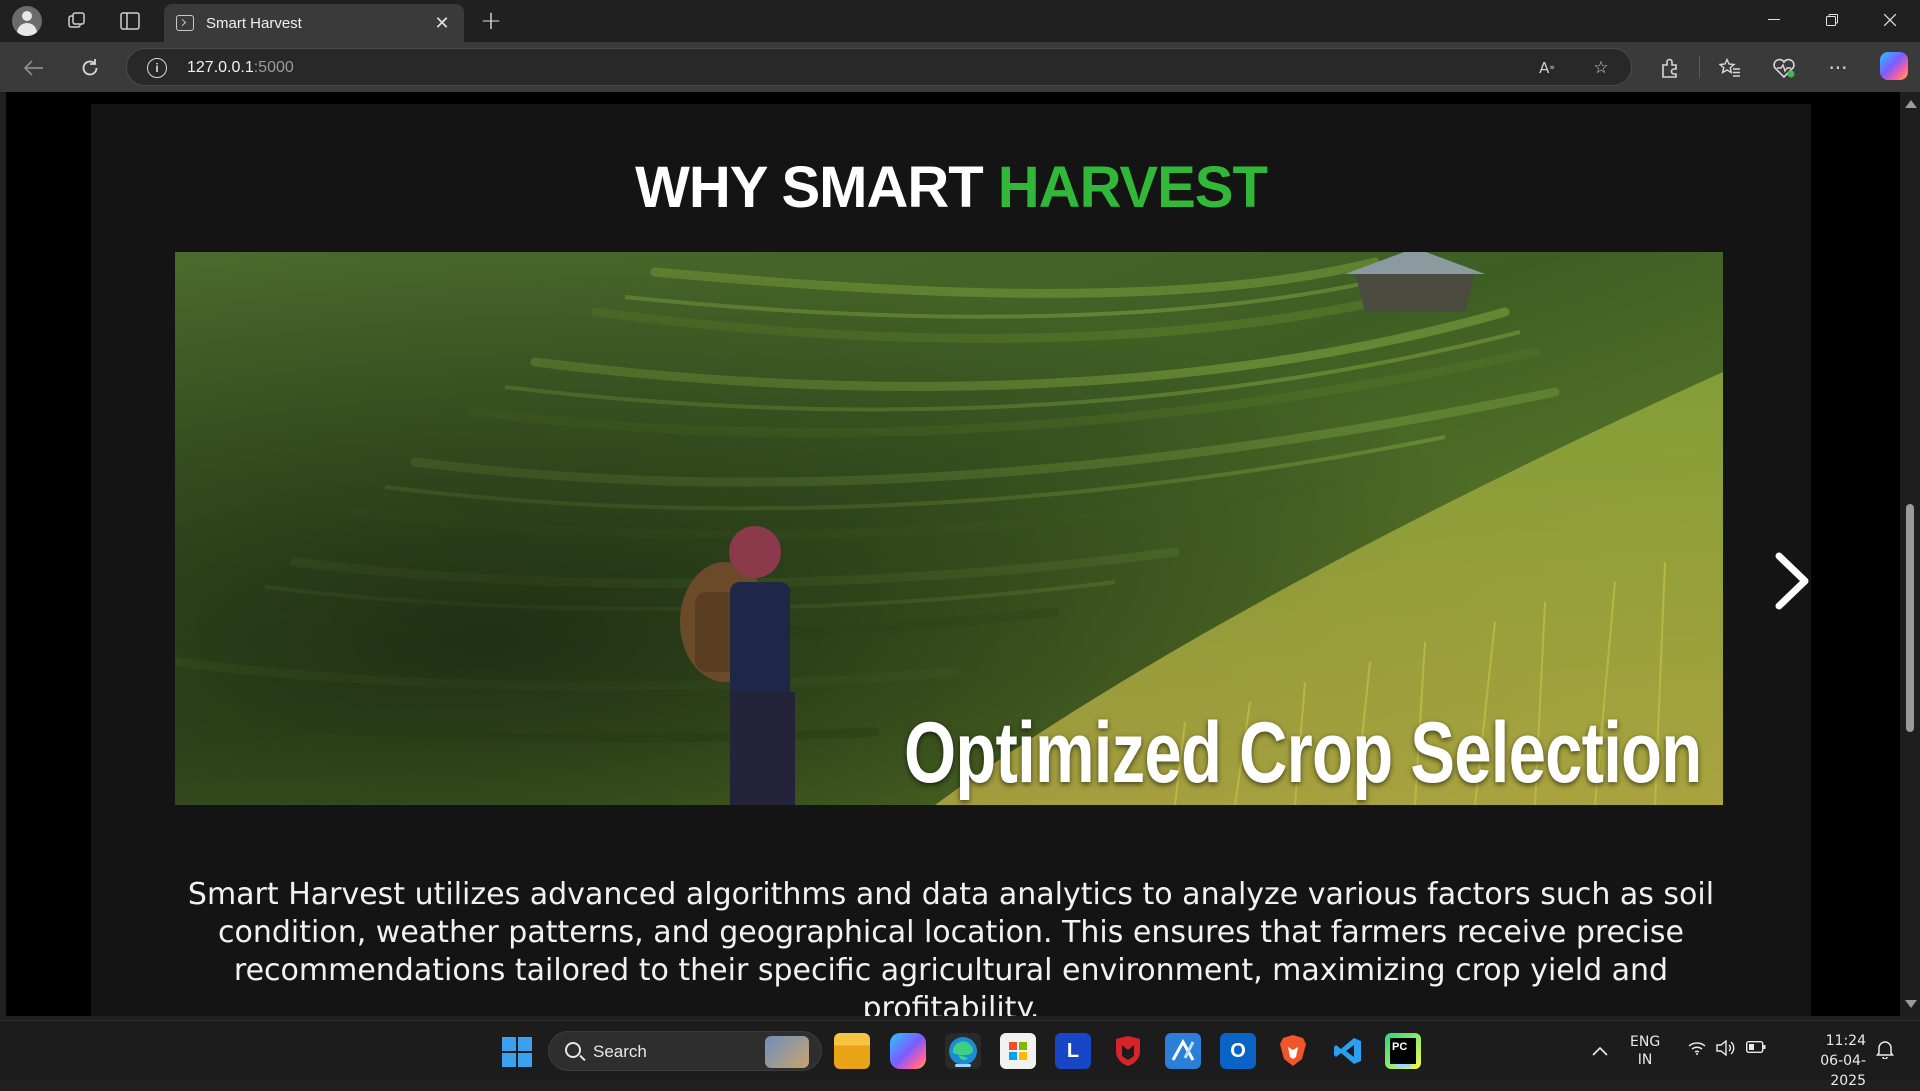  Describe the element at coordinates (1911, 104) in the screenshot. I see `scroll-up-icon` at that location.